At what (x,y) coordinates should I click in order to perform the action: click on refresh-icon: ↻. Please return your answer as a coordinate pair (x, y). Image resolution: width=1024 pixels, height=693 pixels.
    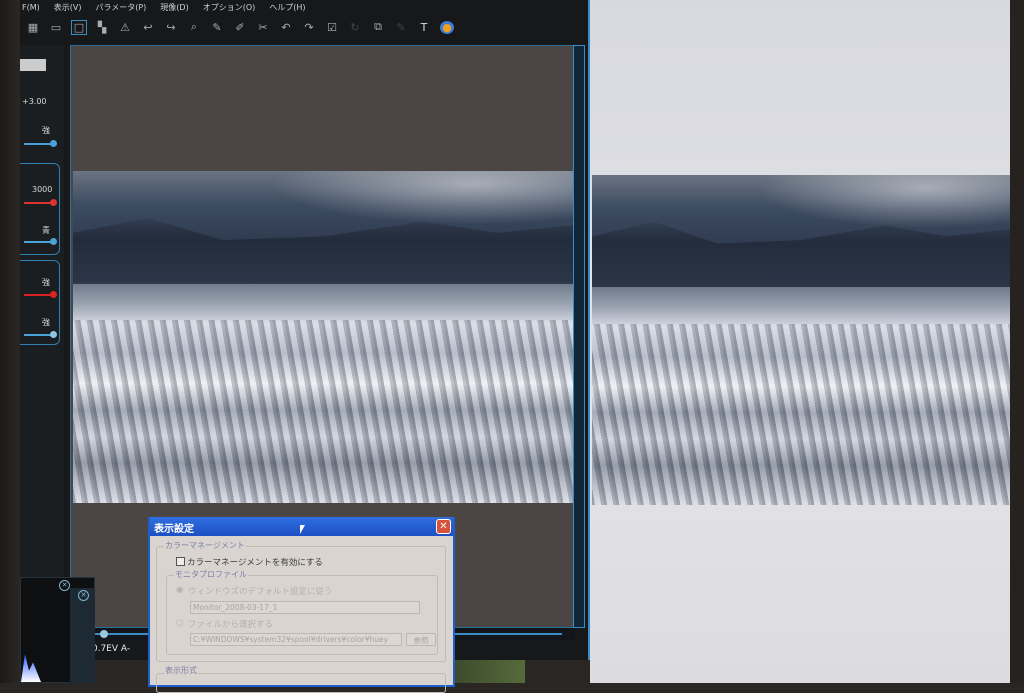
    Looking at the image, I should click on (355, 27).